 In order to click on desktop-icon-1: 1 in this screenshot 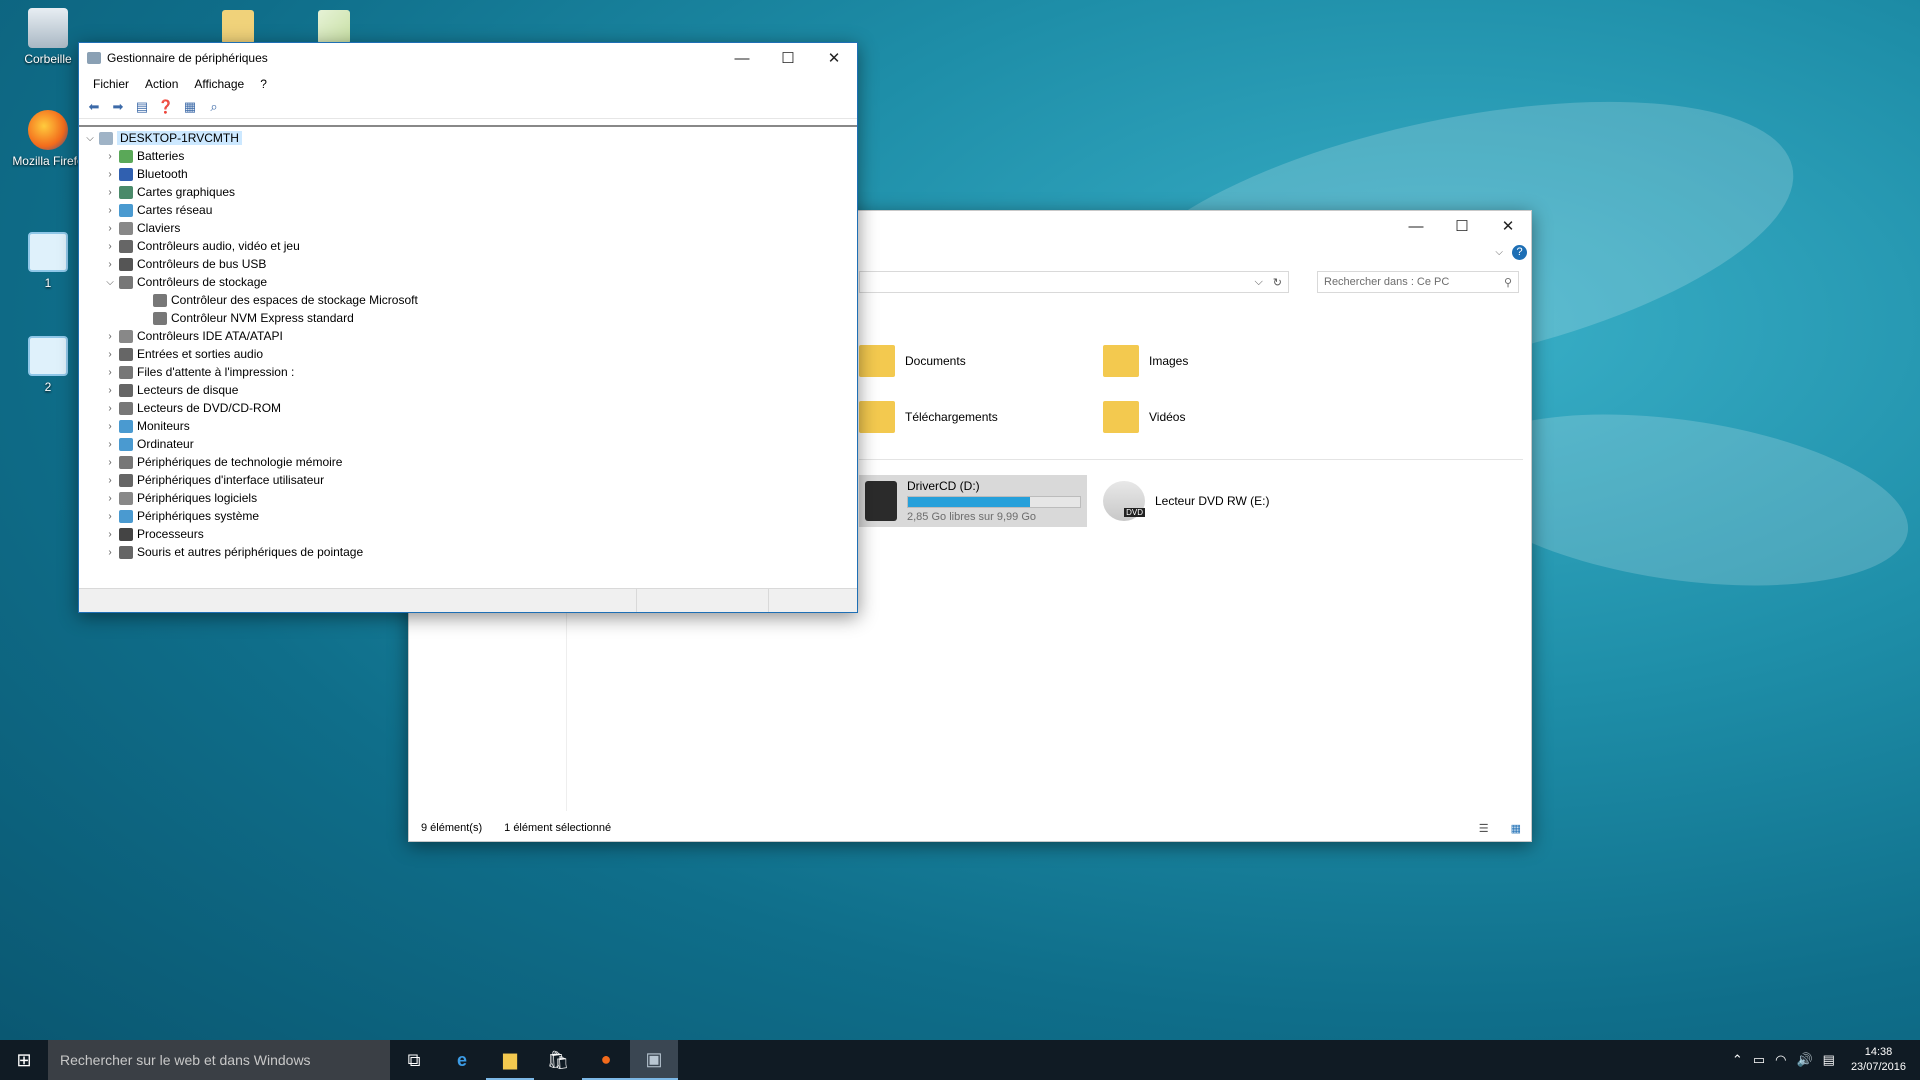, I will do `click(48, 261)`.